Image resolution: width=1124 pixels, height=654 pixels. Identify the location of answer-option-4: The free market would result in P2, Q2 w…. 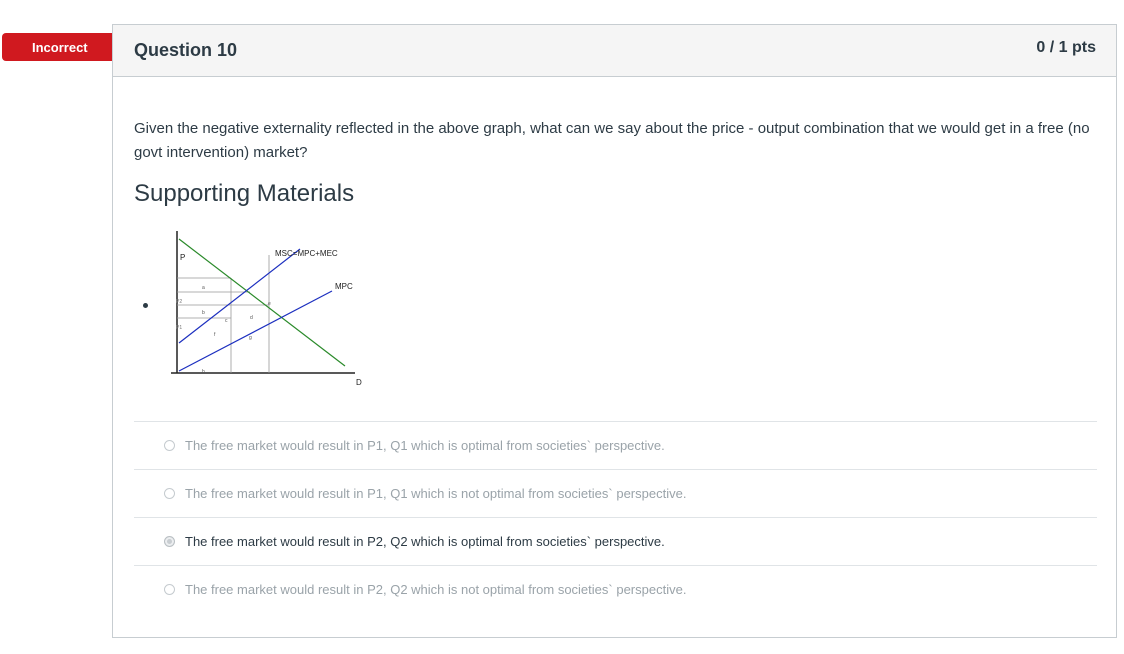
(615, 589).